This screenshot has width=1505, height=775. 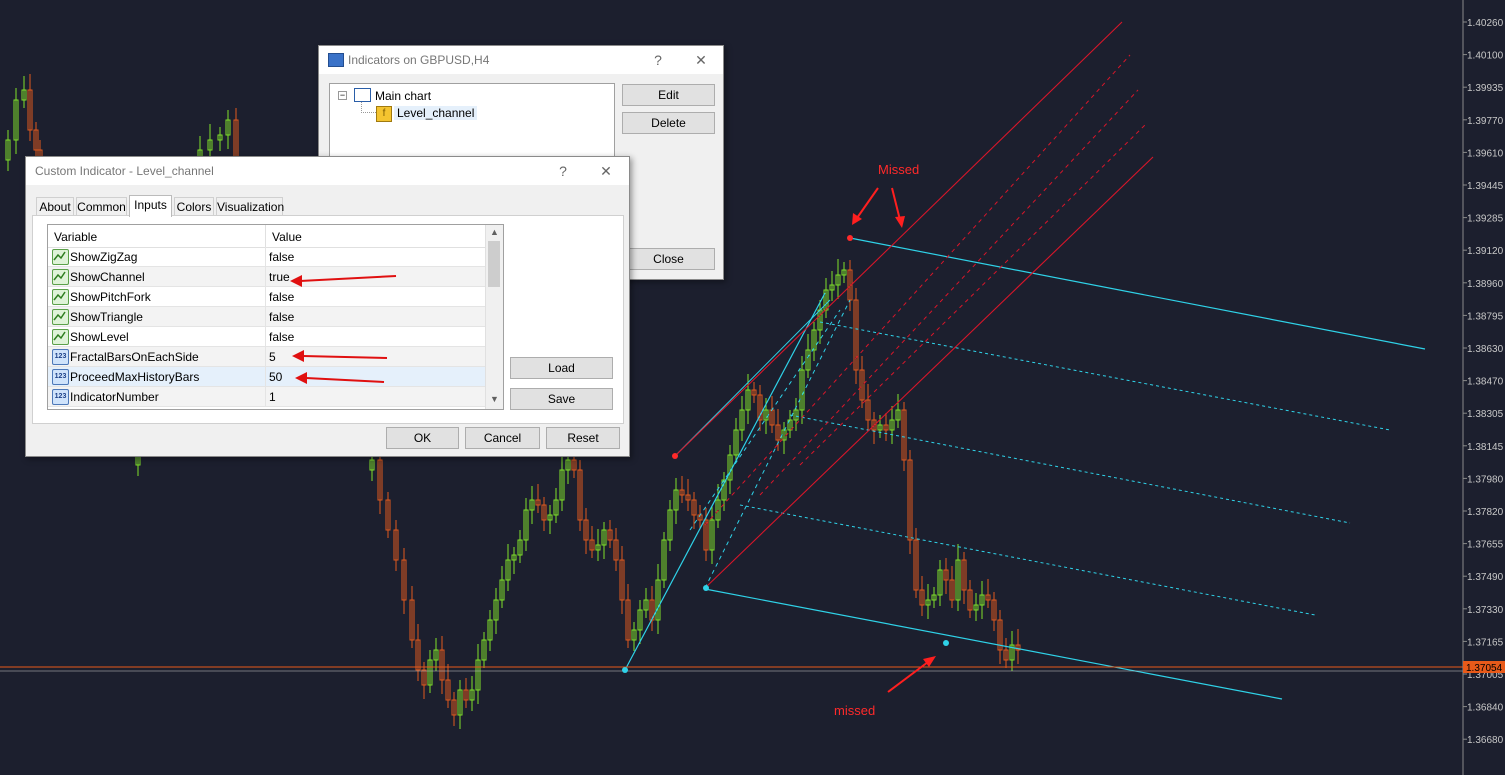 What do you see at coordinates (494, 317) in the screenshot?
I see `grid-scrollbar: ▲ ▼` at bounding box center [494, 317].